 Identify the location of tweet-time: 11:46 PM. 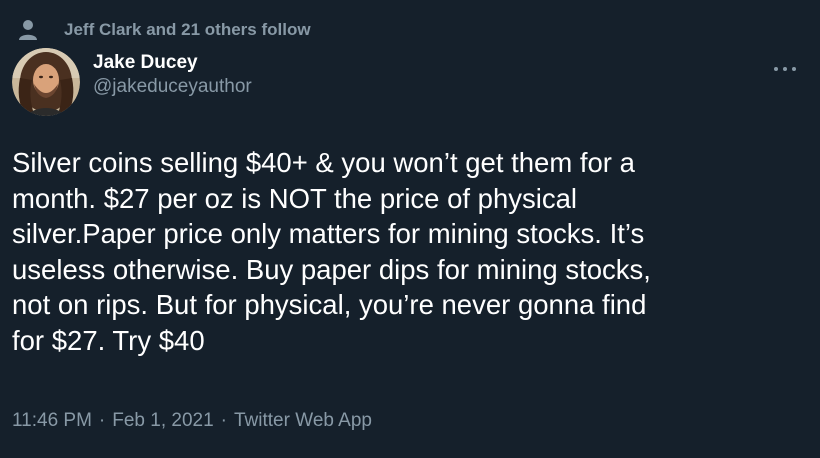
(52, 421).